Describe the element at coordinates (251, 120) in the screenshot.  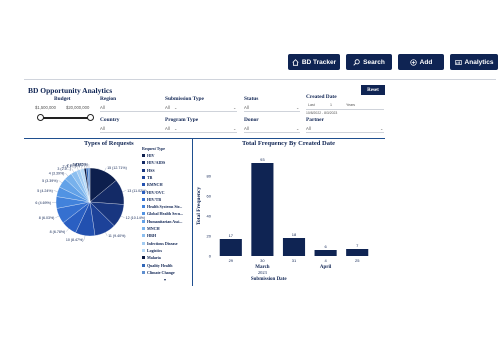
I see `donor-label: Donor` at that location.